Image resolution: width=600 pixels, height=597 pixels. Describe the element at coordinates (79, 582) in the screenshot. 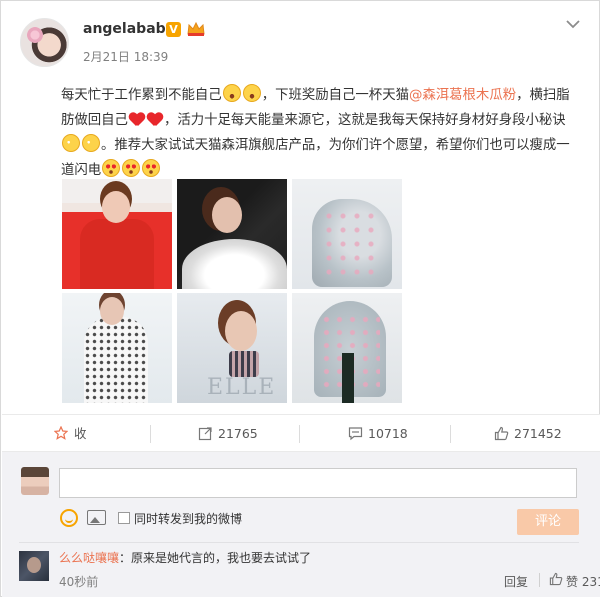

I see `comment-timestamp: 40秒前` at that location.